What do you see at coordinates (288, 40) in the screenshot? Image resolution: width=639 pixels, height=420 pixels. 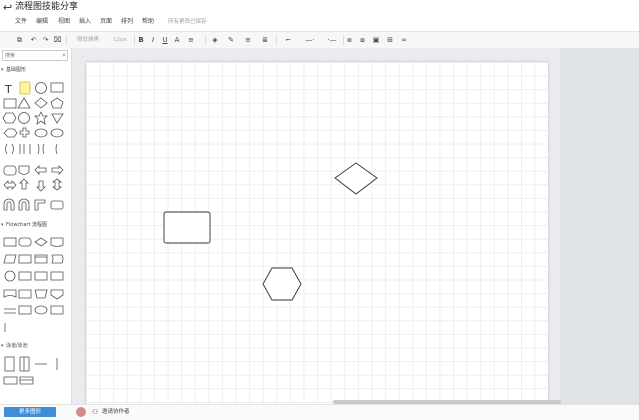 I see `connector-type-icon: ⌐` at bounding box center [288, 40].